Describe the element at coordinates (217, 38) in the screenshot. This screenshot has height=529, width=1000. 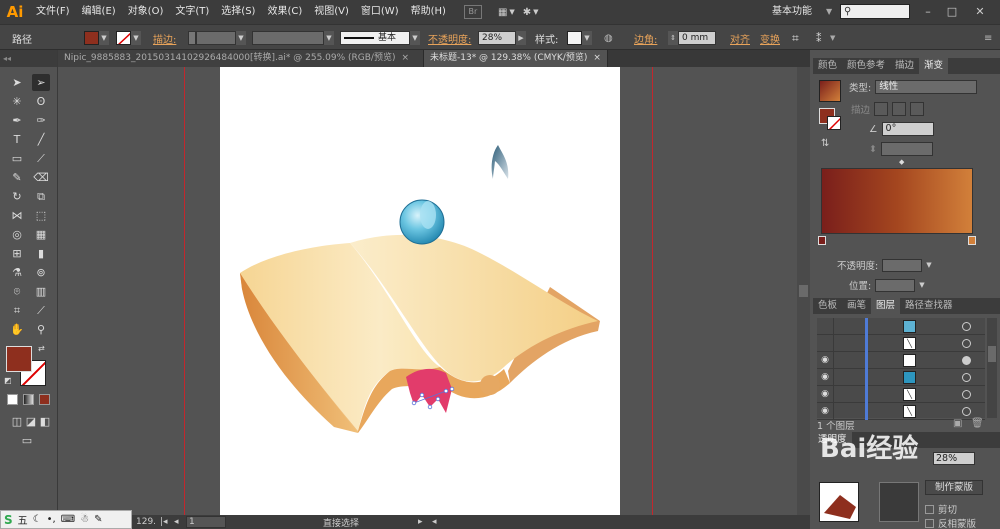
I see `stroke-weight-dropdown: ▼` at that location.